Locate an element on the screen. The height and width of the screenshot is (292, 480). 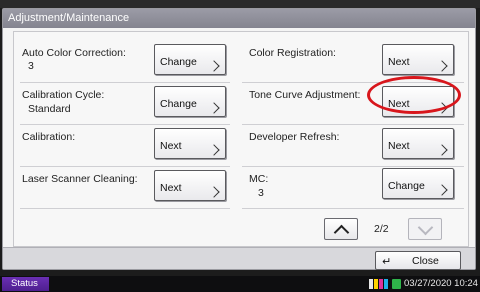
status-button: Status is located at coordinates (25, 284).